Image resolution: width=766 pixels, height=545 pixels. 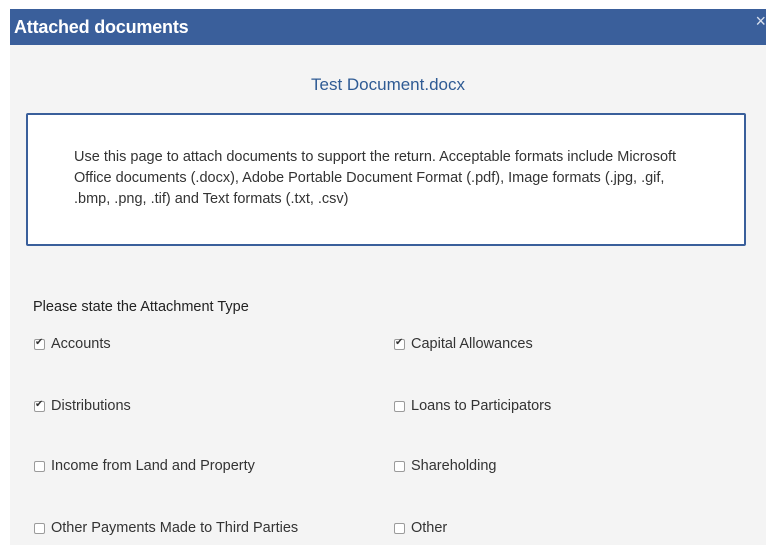 I want to click on attachment-type-heading: Please state the Attachment Type, so click(x=141, y=307).